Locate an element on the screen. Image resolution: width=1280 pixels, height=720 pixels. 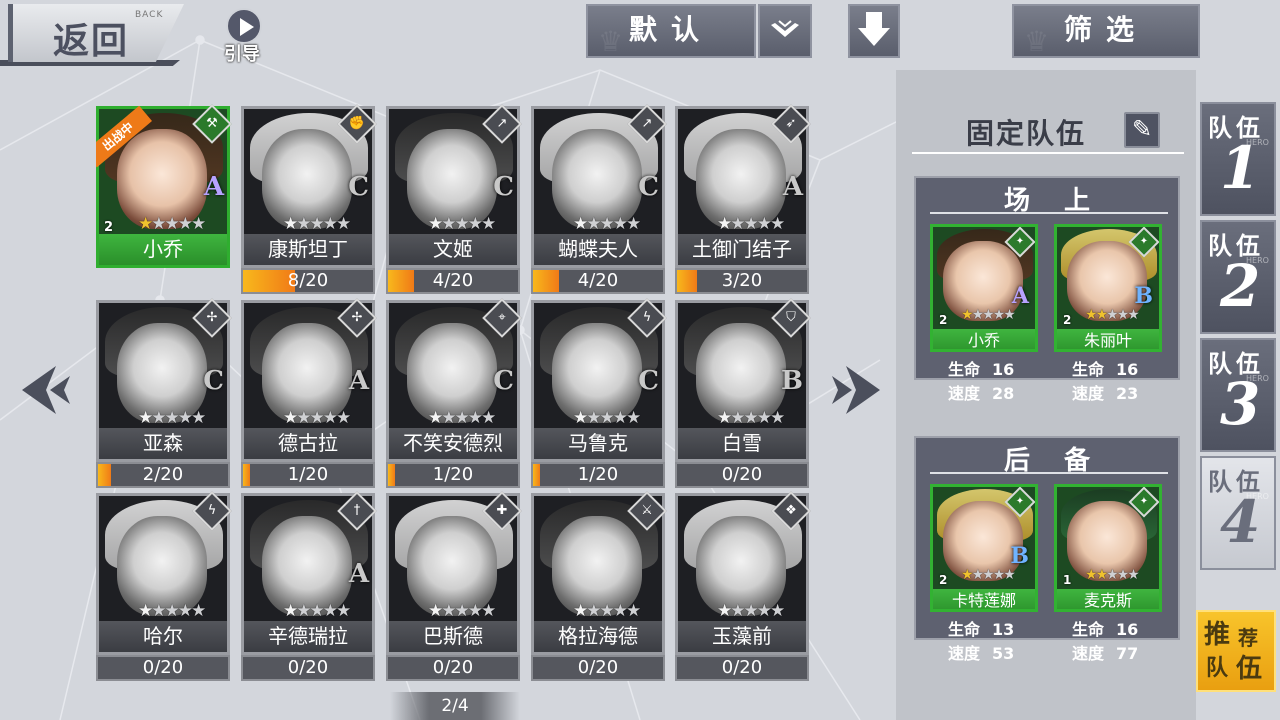
hero-name: 小乔 is located at coordinates (984, 339).